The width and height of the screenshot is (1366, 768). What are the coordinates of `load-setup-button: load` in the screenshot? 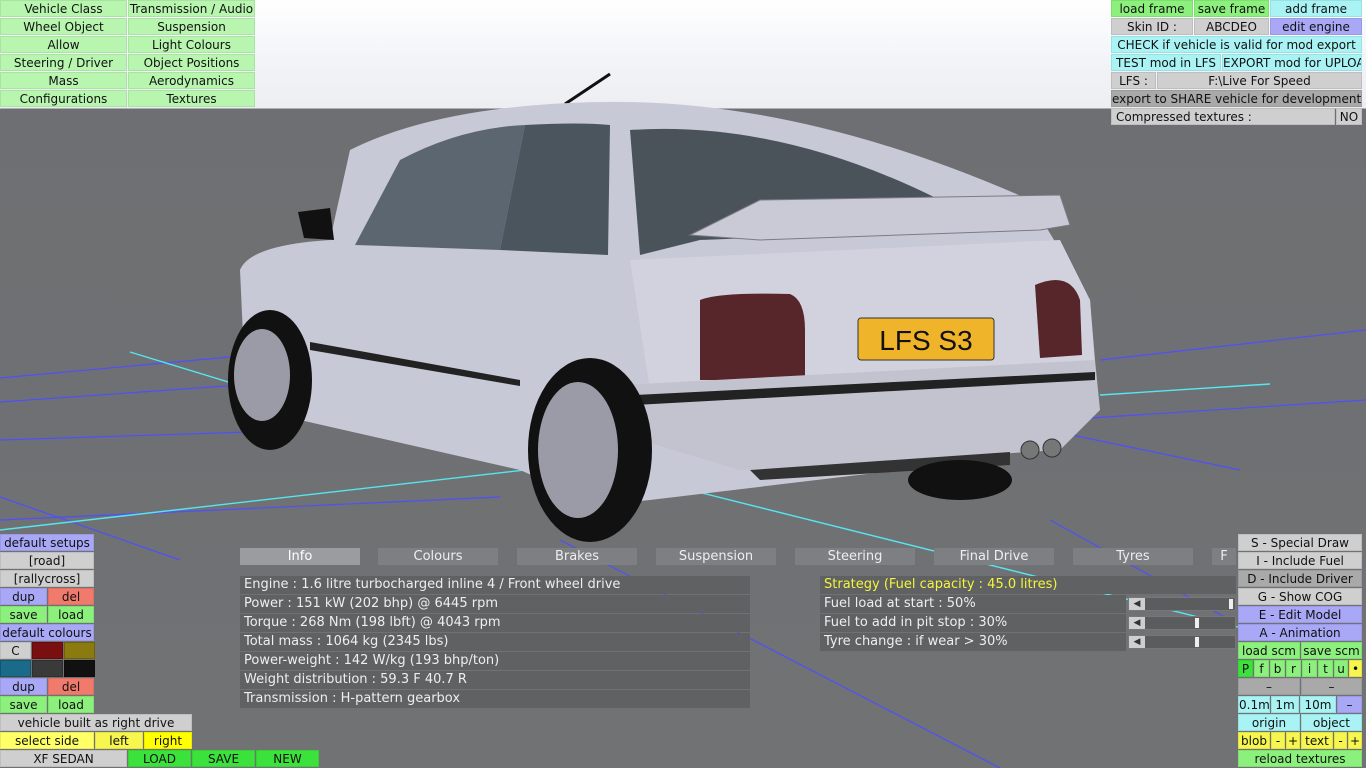 It's located at (71, 614).